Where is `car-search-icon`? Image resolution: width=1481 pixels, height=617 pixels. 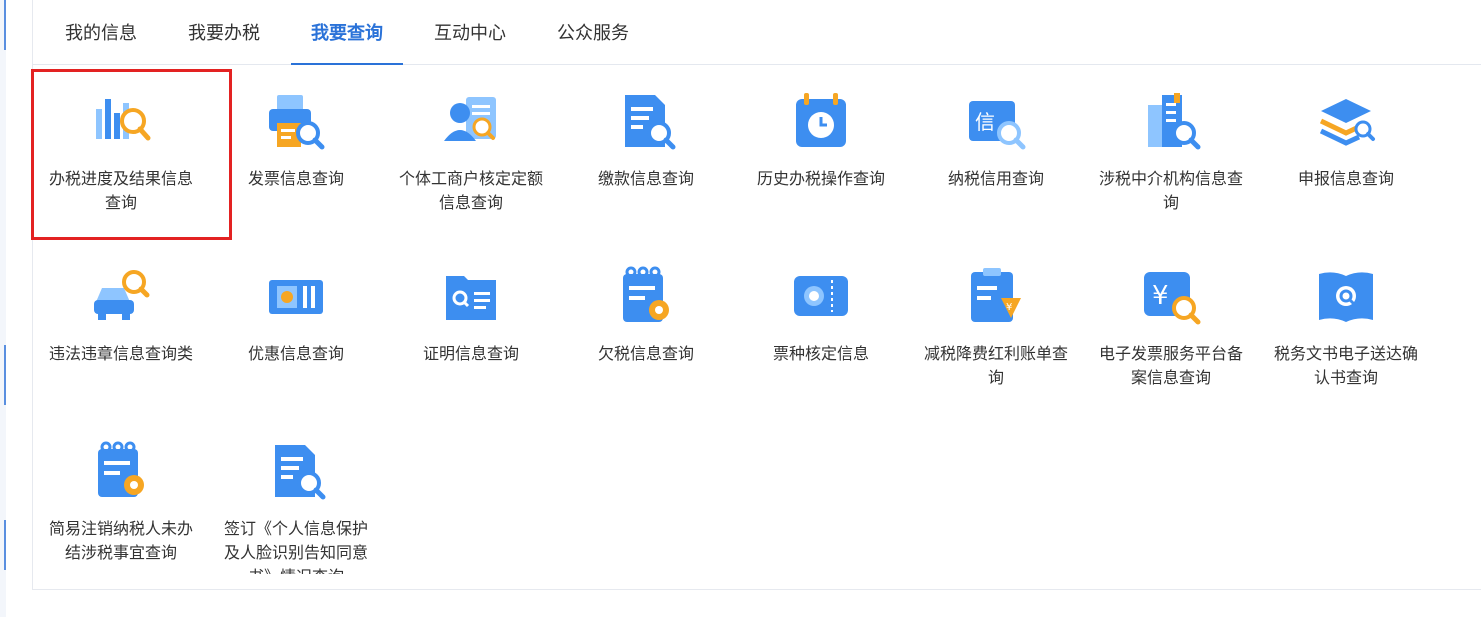
car-search-icon is located at coordinates (122, 295).